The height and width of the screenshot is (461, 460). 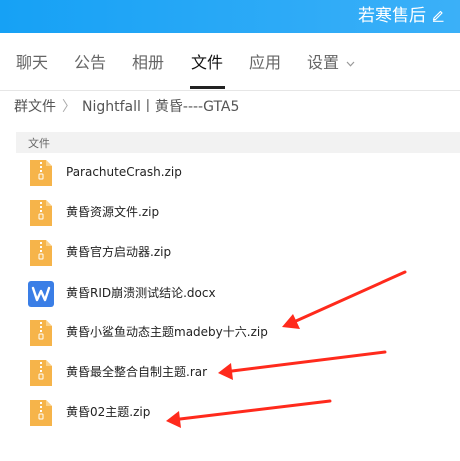 I want to click on tab-announcements: 公告, so click(x=90, y=63).